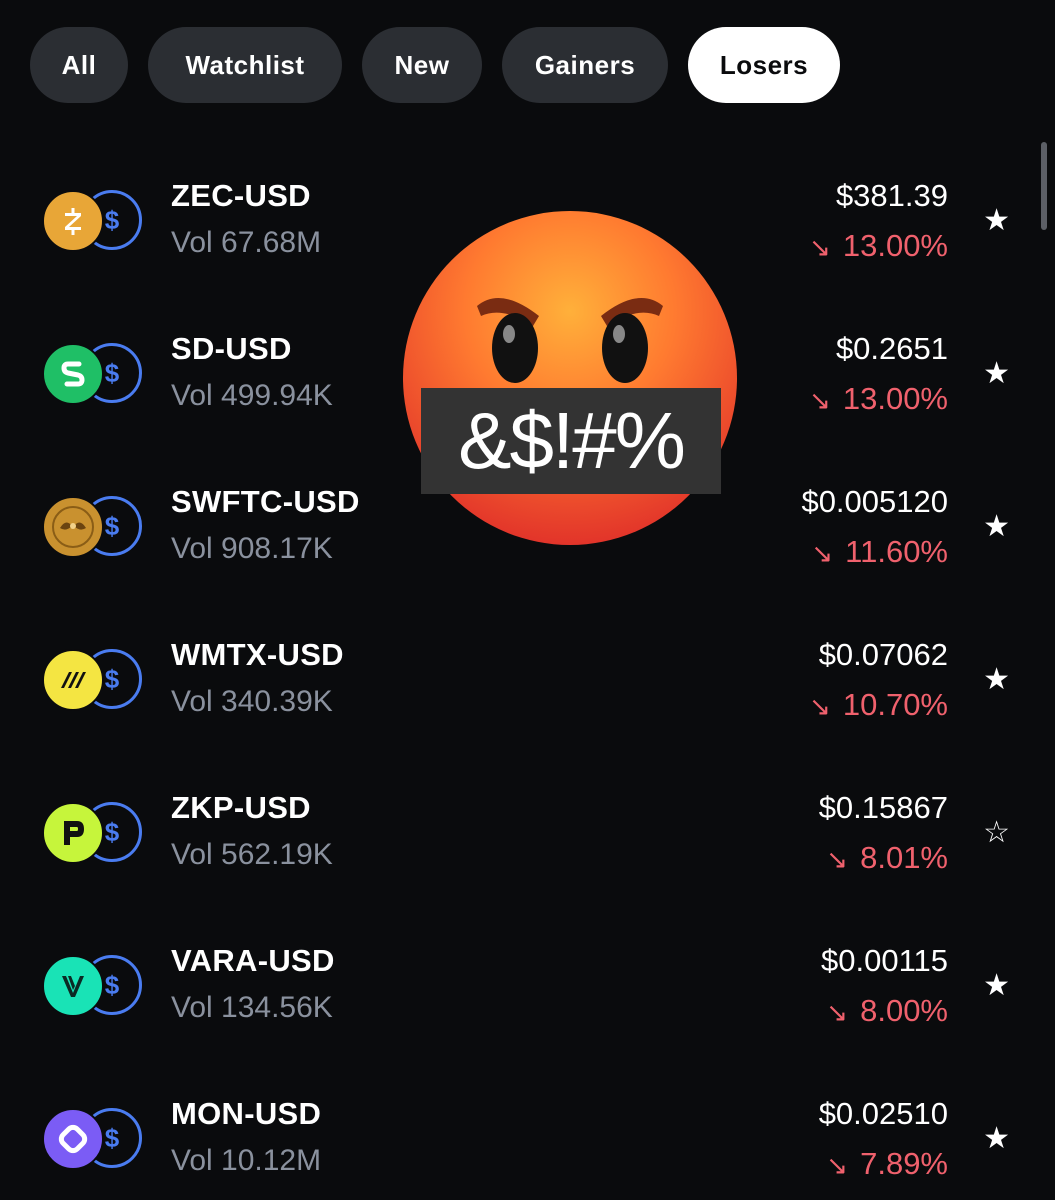  I want to click on pair-name: WMTX-USD, so click(257, 654).